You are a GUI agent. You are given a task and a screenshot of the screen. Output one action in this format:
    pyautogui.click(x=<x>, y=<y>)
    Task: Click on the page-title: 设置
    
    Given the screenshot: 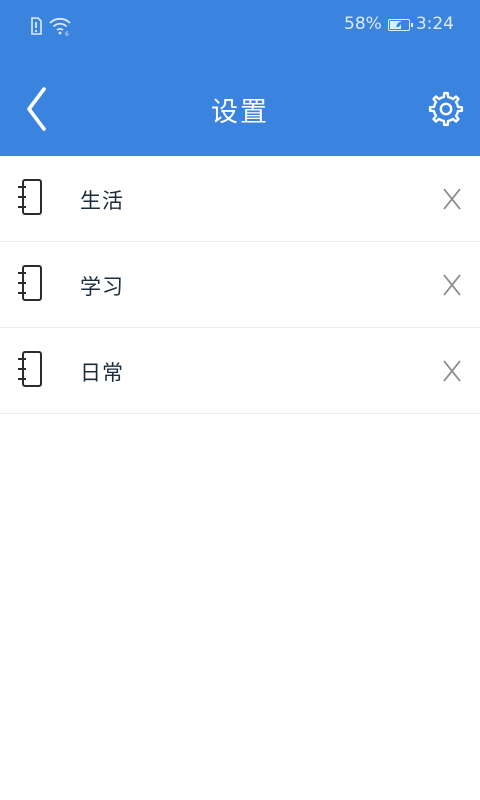 What is the action you would take?
    pyautogui.click(x=240, y=112)
    